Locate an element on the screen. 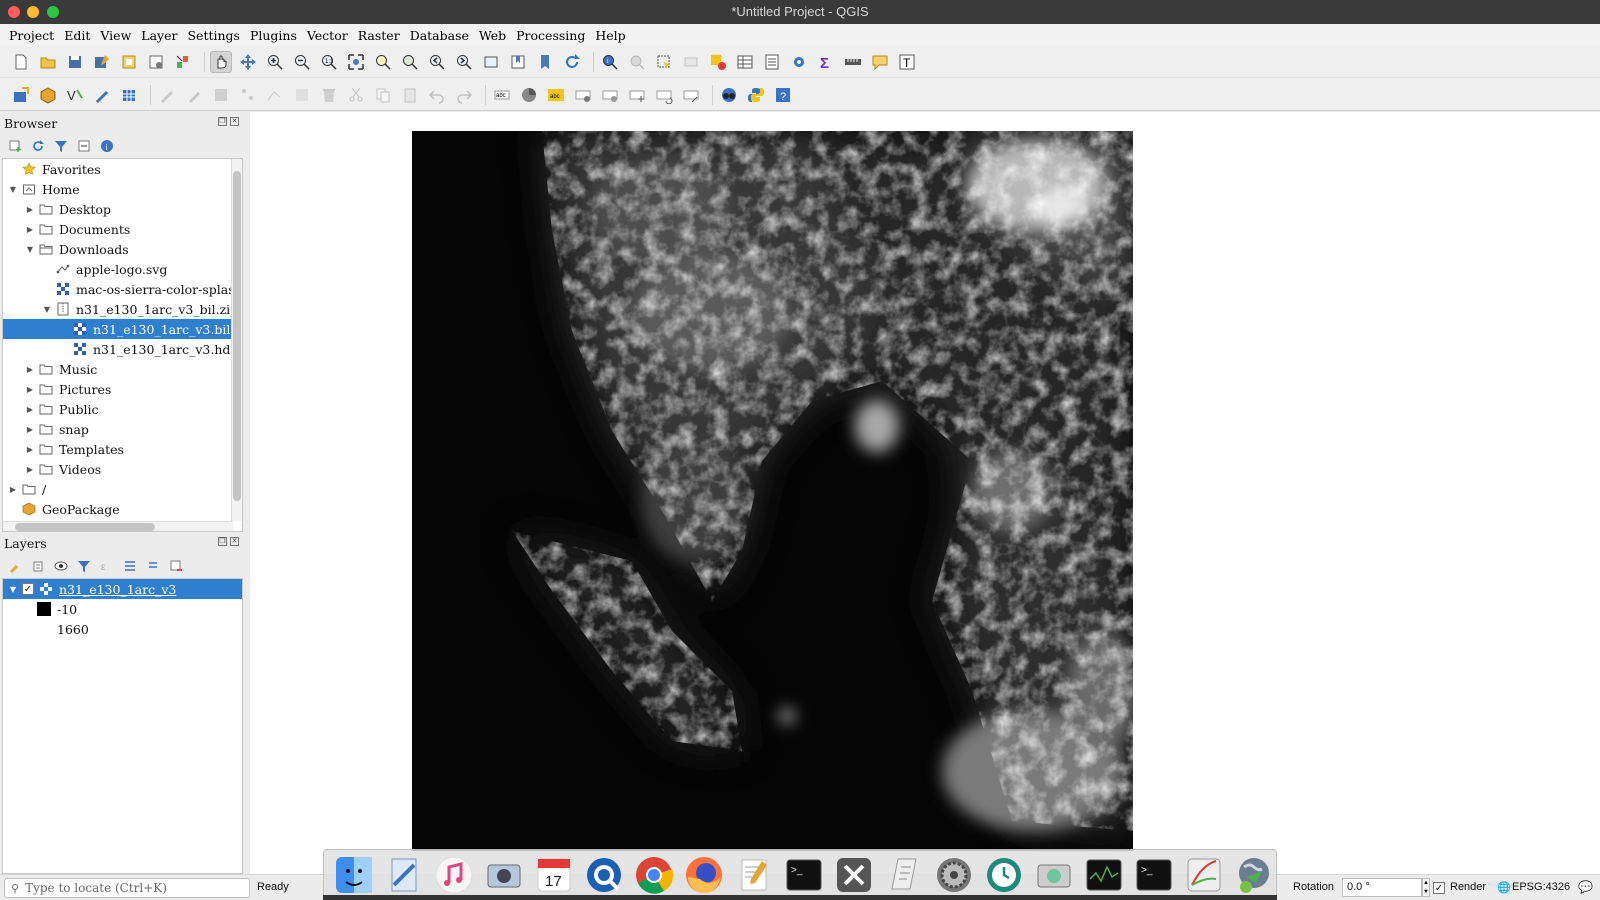  modify-attributes-button is located at coordinates (302, 95).